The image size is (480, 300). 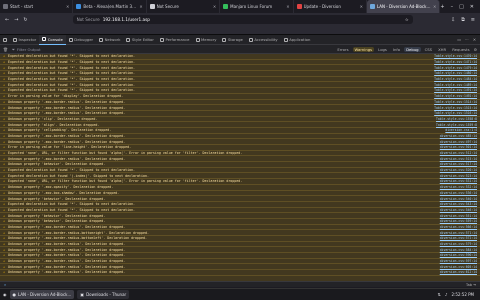 I want to click on tab-performance: Performance, so click(x=175, y=40).